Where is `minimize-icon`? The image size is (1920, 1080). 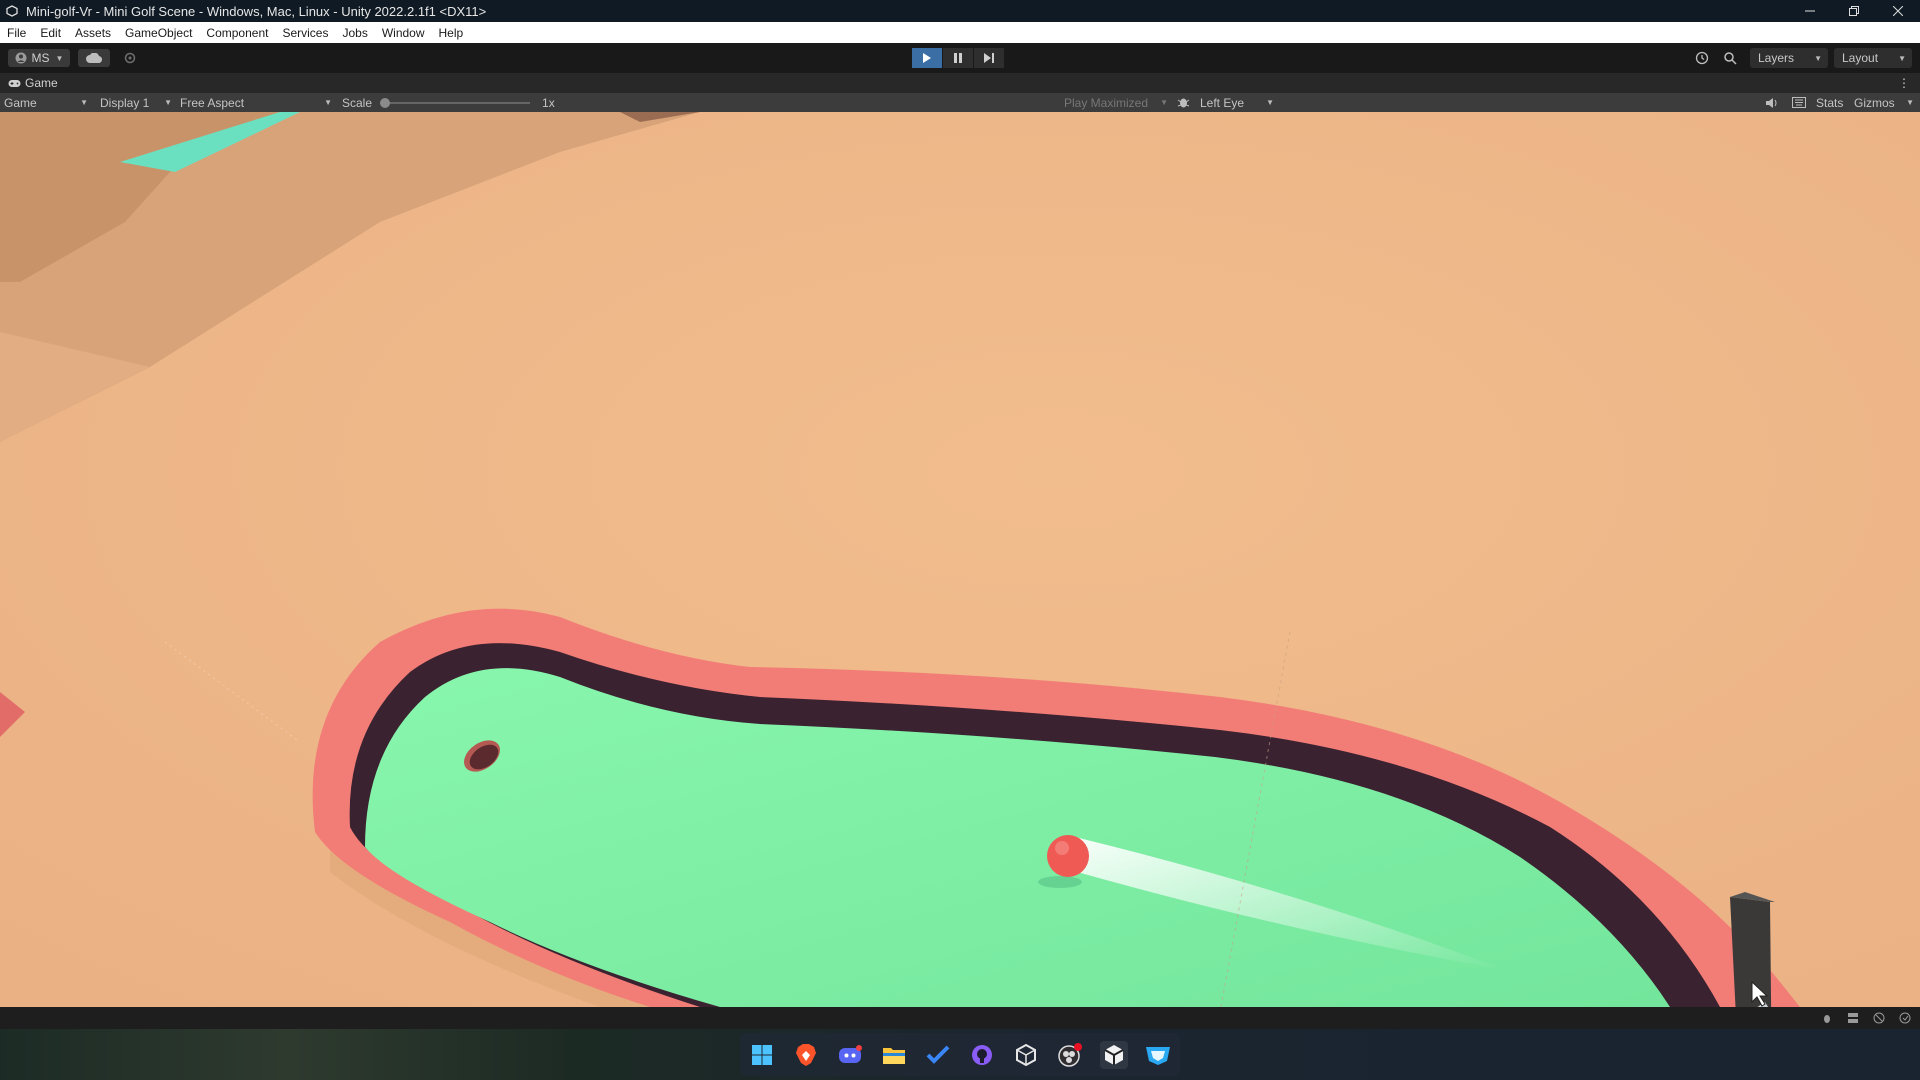 minimize-icon is located at coordinates (1810, 11).